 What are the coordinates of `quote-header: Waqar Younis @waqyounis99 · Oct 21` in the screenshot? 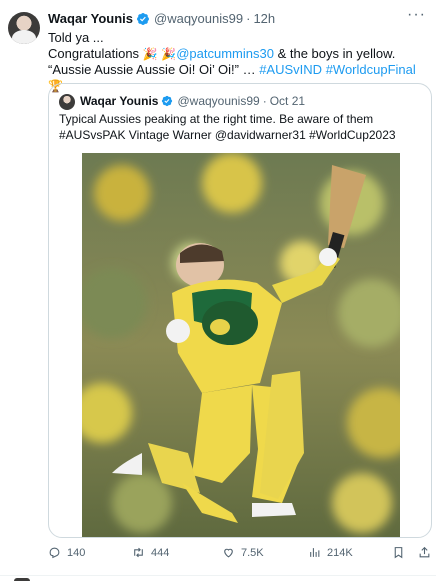 It's located at (192, 101).